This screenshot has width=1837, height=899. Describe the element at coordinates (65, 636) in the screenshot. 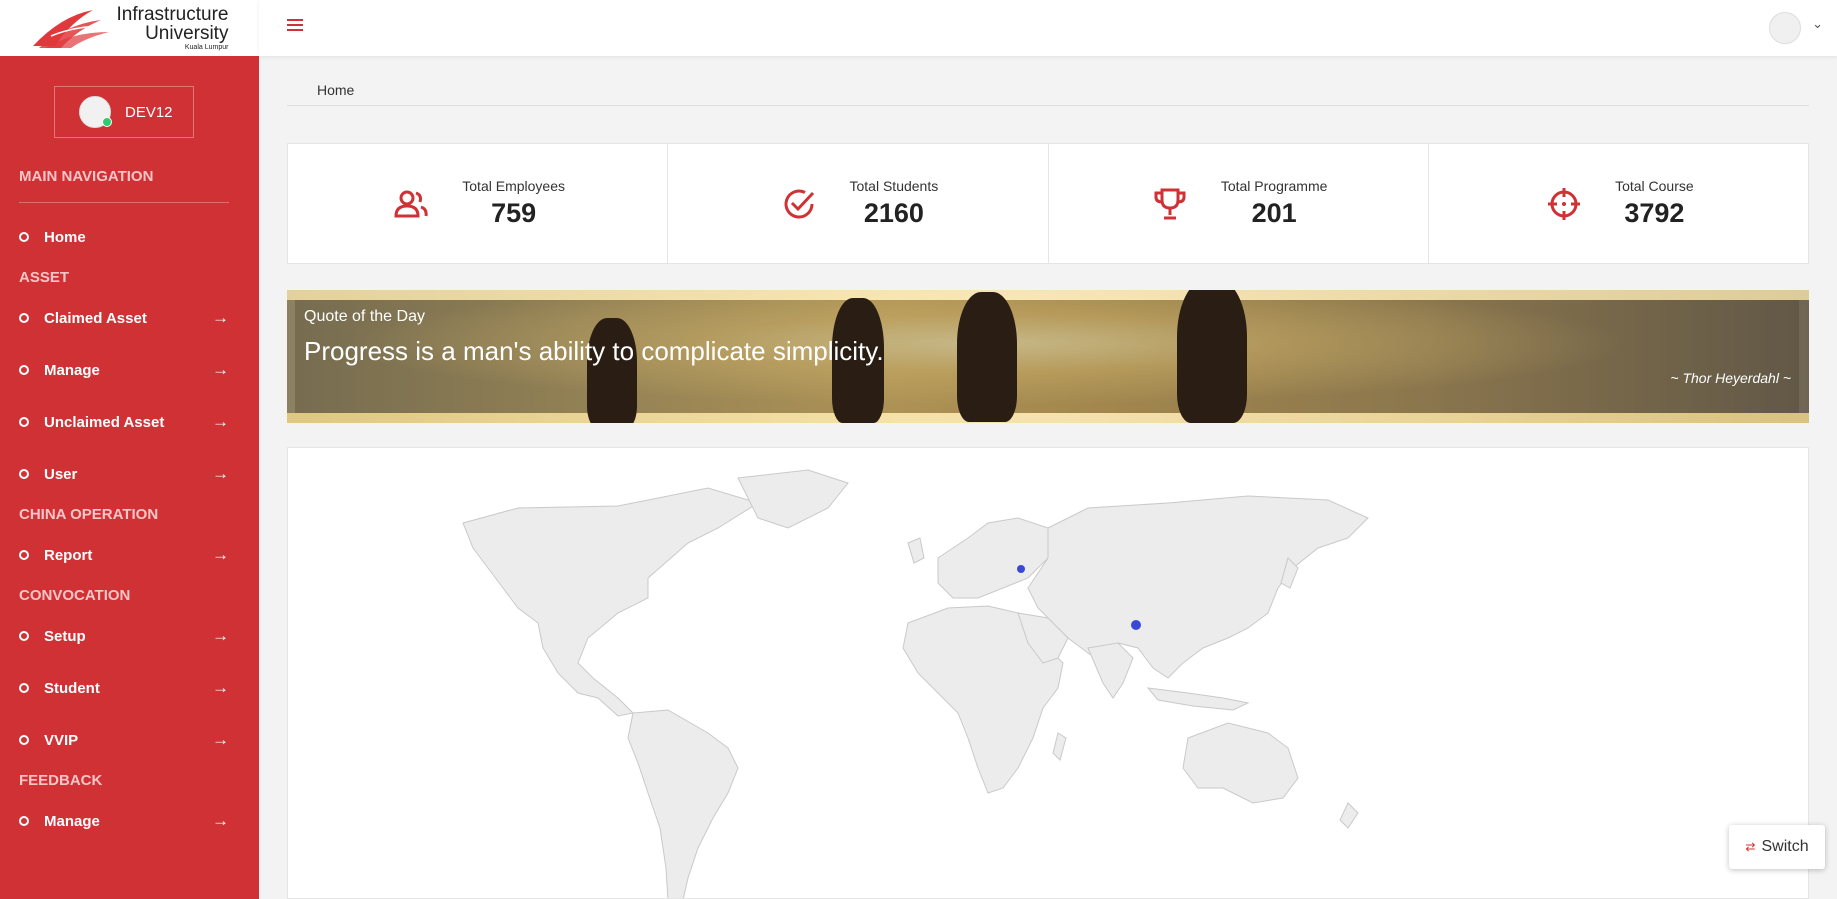

I see `sidebar-item-label: Setup` at that location.